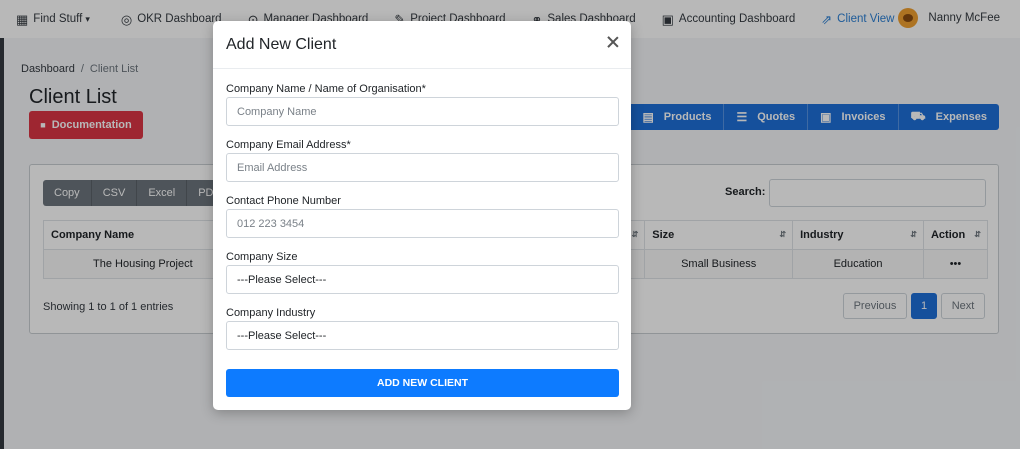 This screenshot has height=449, width=1020. What do you see at coordinates (422, 45) in the screenshot?
I see `modal-header: Add New Client` at bounding box center [422, 45].